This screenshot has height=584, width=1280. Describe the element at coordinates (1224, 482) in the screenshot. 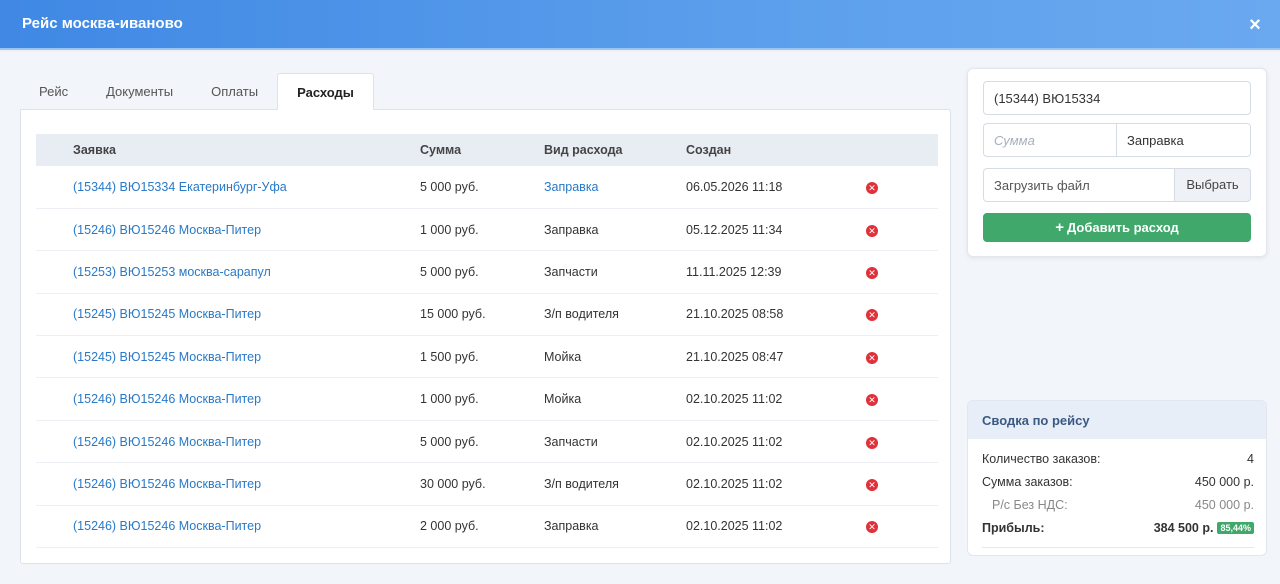

I see `orders-sum-value: 450 000 р.` at that location.